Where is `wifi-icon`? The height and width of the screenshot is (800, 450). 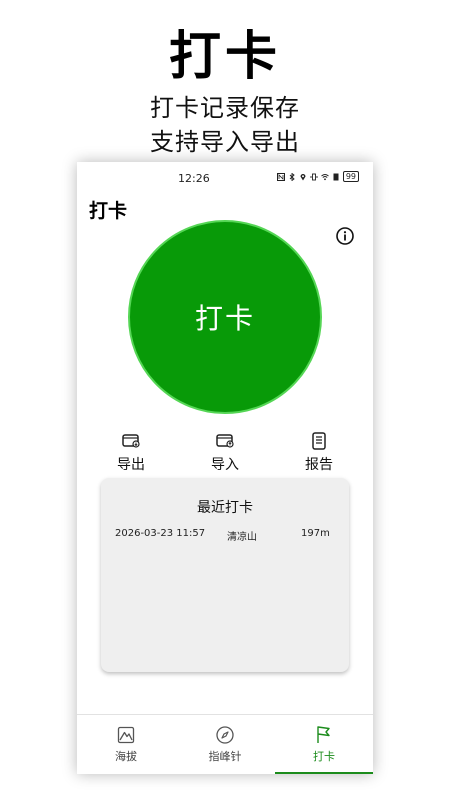
wifi-icon is located at coordinates (325, 176).